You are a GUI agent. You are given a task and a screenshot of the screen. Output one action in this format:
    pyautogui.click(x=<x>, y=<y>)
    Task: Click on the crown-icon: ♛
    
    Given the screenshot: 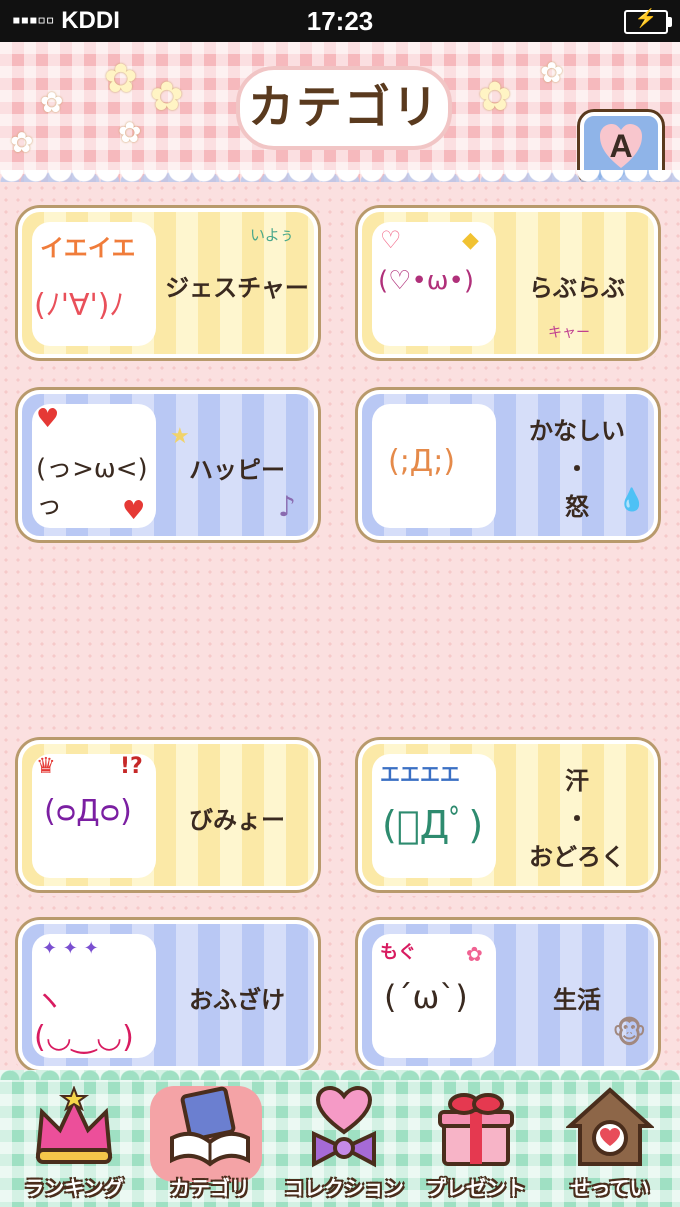 What is the action you would take?
    pyautogui.click(x=46, y=766)
    